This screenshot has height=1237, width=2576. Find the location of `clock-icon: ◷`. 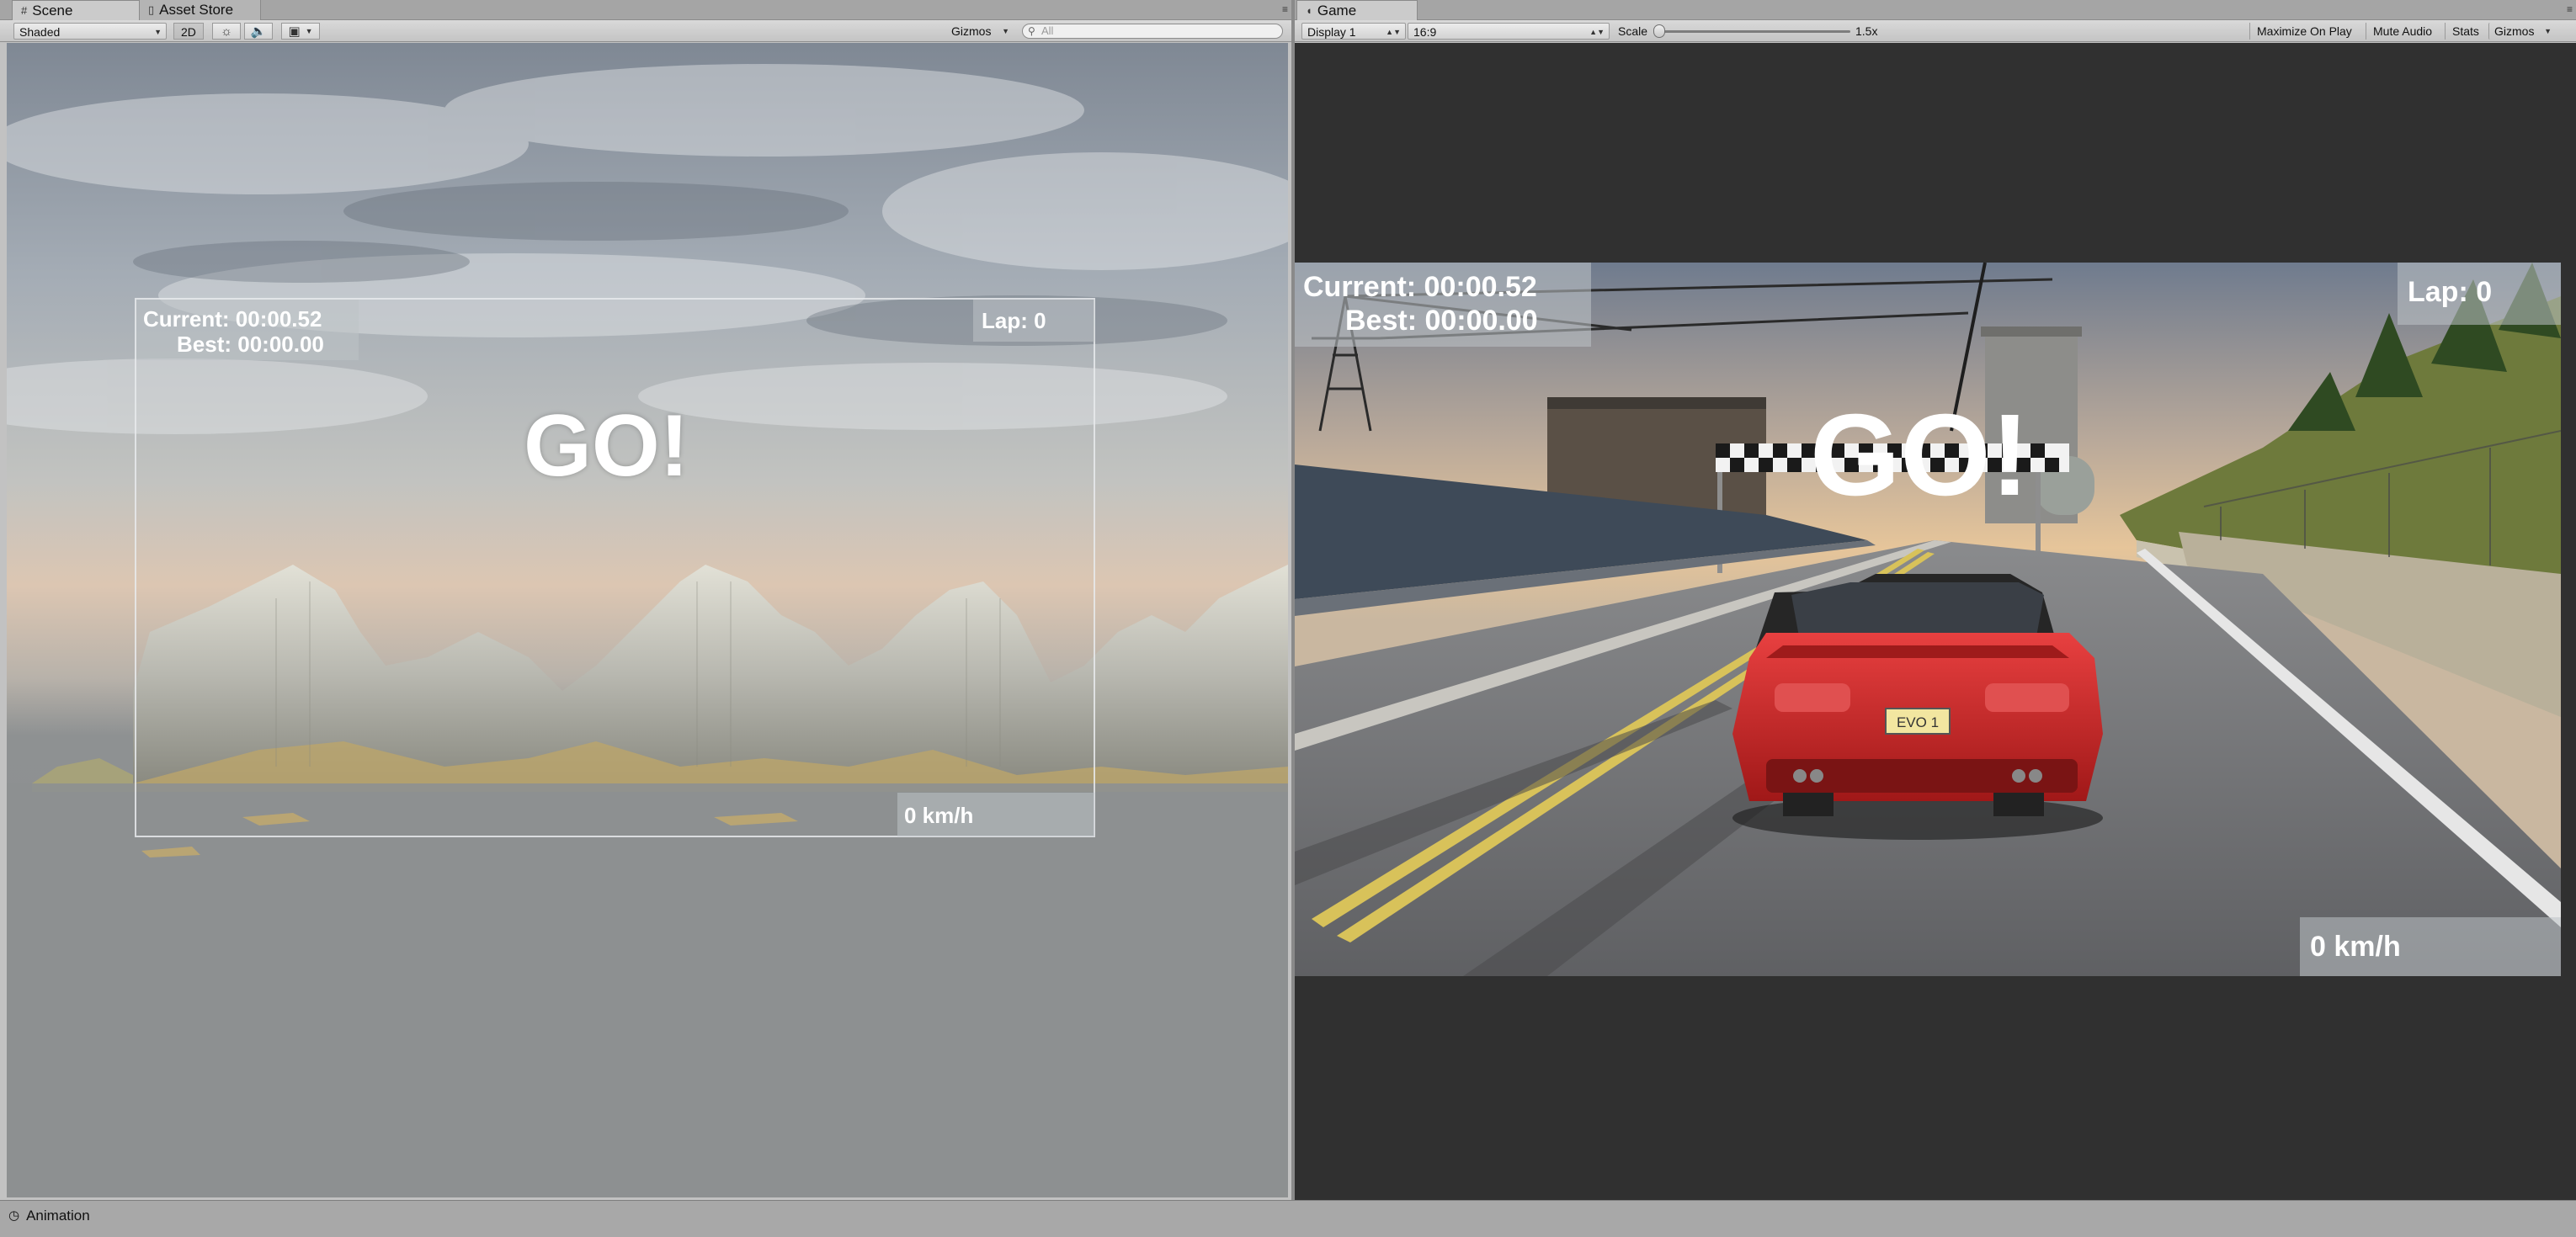

clock-icon: ◷ is located at coordinates (14, 1215).